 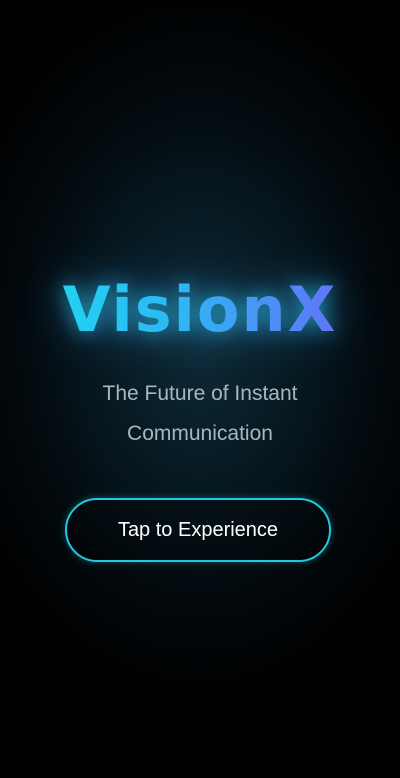 I want to click on tap-to-experience-button: Tap to Experience, so click(x=198, y=530).